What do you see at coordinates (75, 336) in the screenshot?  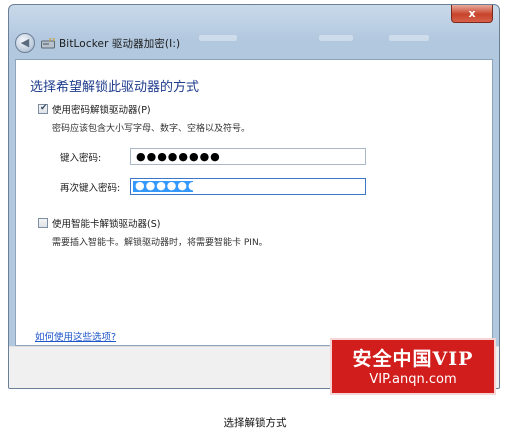 I see `help-link: 如何使用这些选项?` at bounding box center [75, 336].